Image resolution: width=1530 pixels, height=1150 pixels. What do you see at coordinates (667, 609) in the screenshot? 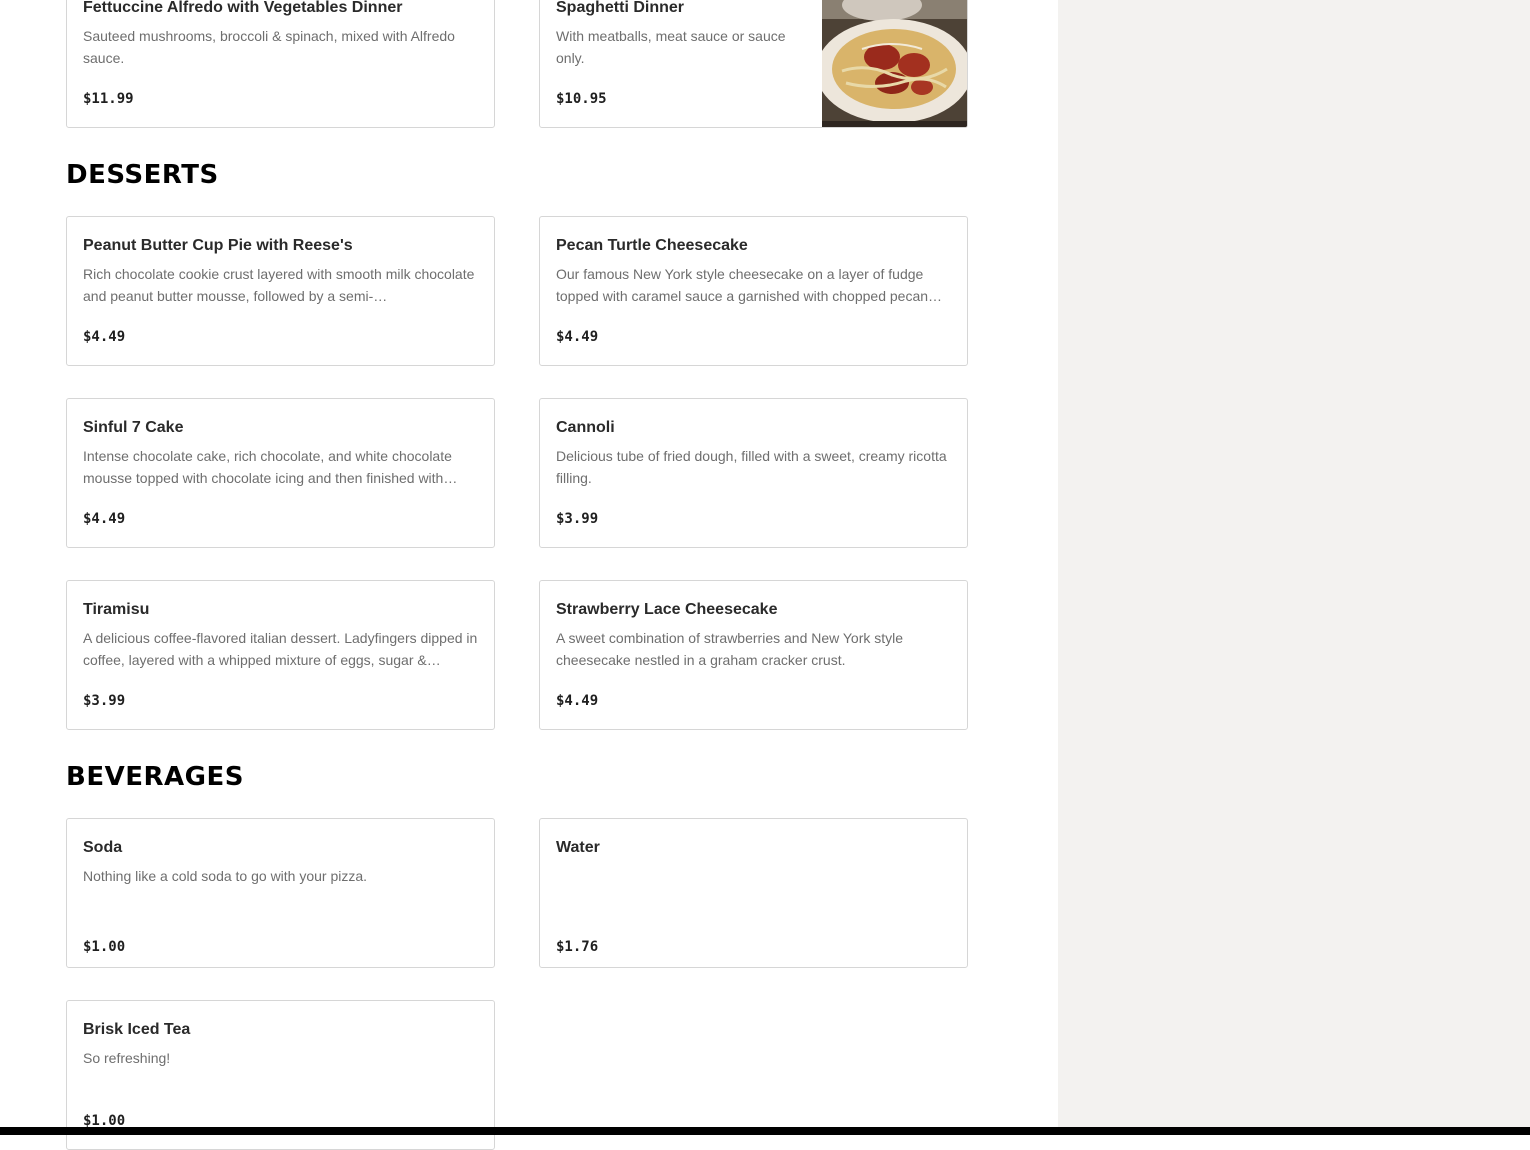
I see `menu-item-name: Strawberry Lace Cheesecake` at bounding box center [667, 609].